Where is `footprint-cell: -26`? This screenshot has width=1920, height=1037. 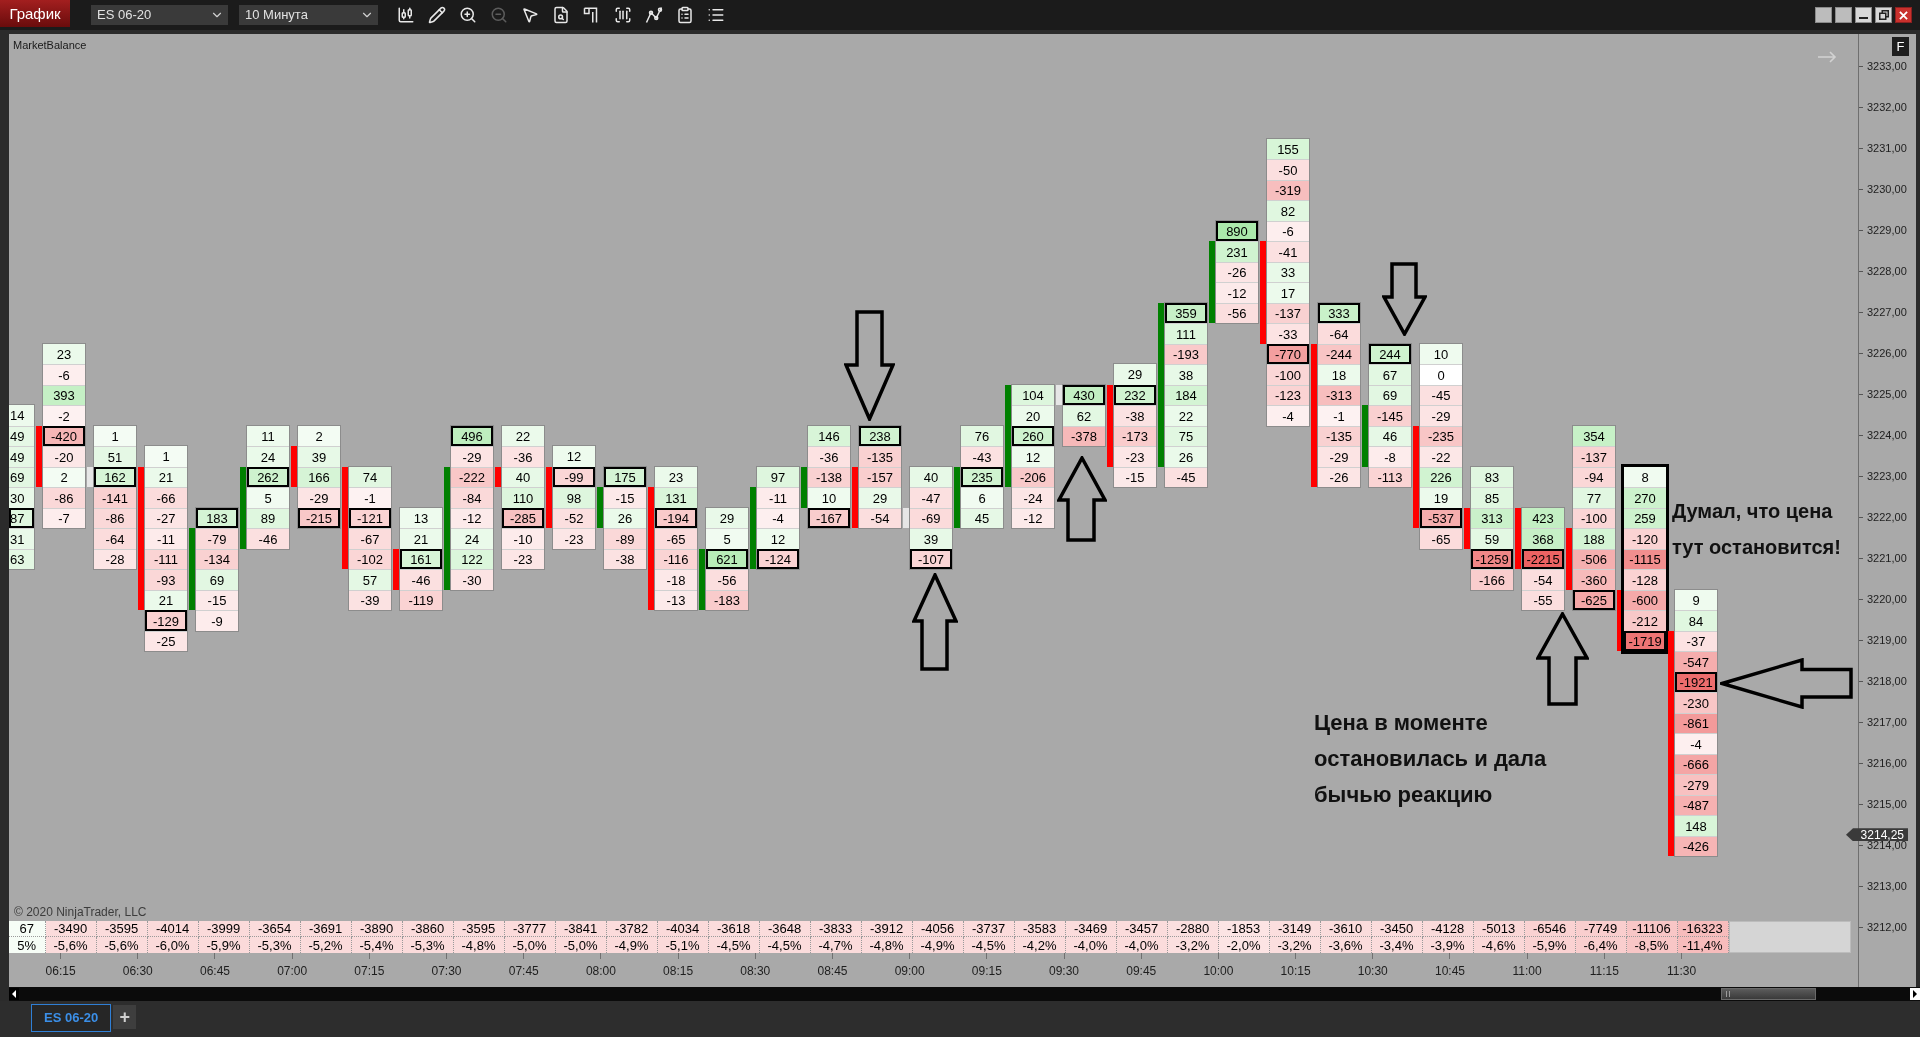 footprint-cell: -26 is located at coordinates (1237, 272).